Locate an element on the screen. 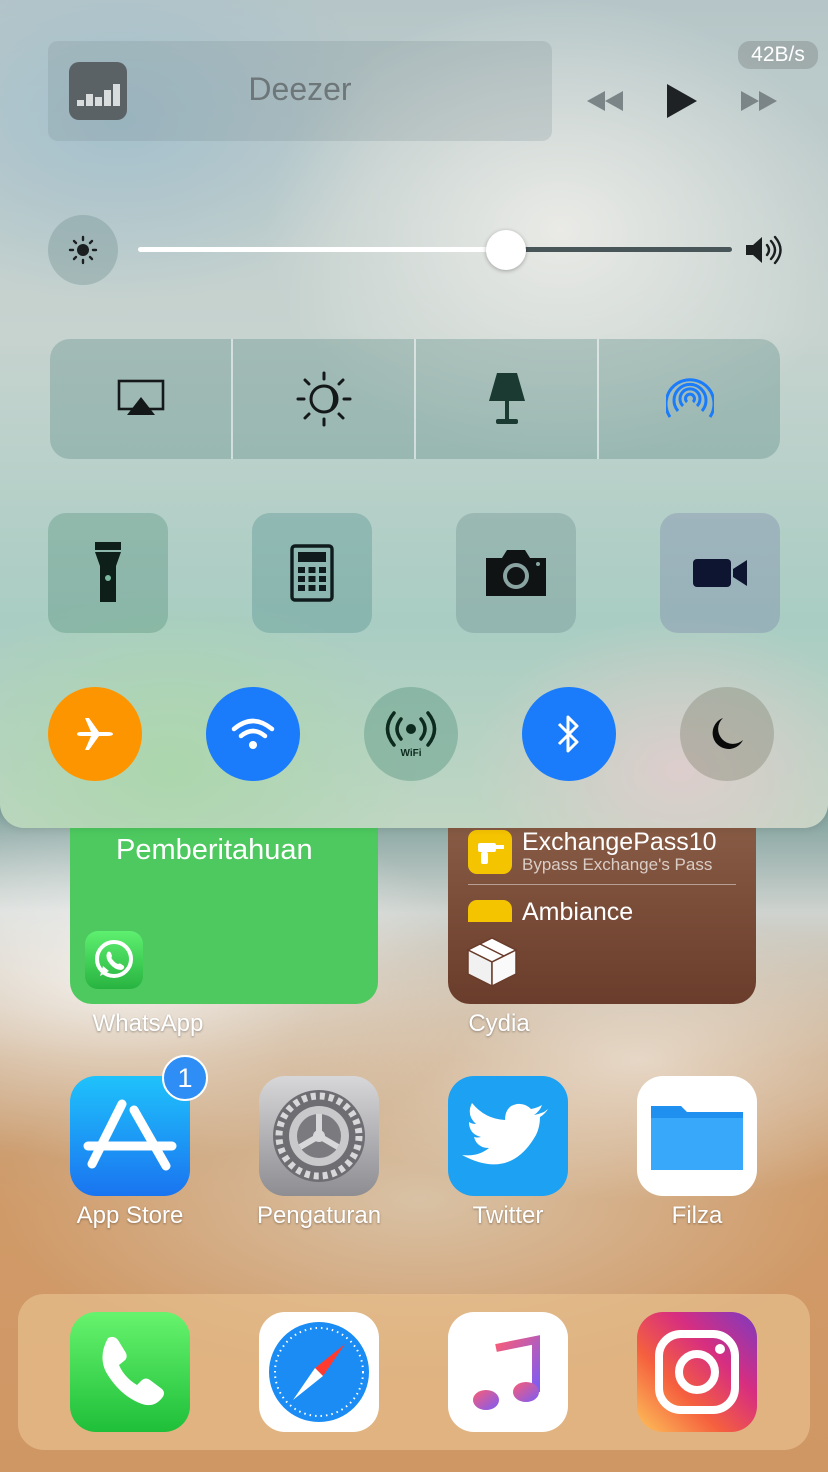  quick-actions-bar is located at coordinates (415, 399).